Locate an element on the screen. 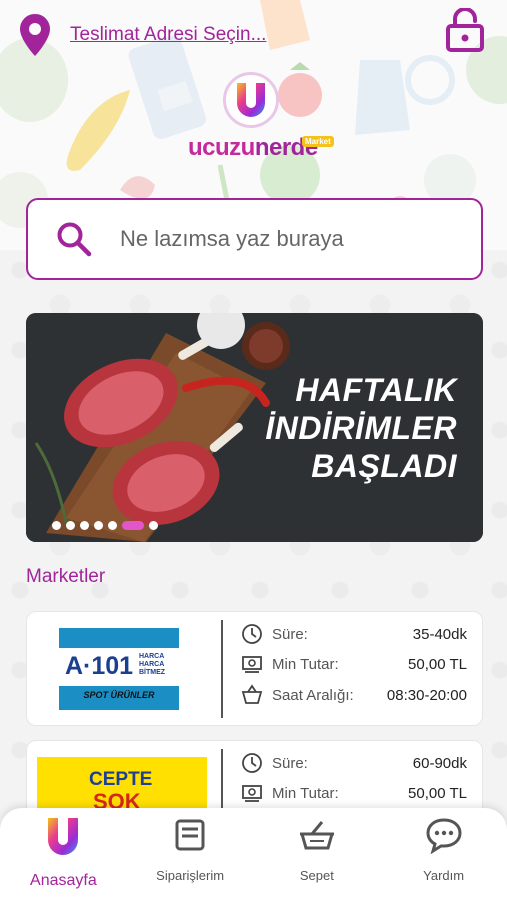 The height and width of the screenshot is (900, 507). banner-line-3: BAŞLADI is located at coordinates (384, 466).